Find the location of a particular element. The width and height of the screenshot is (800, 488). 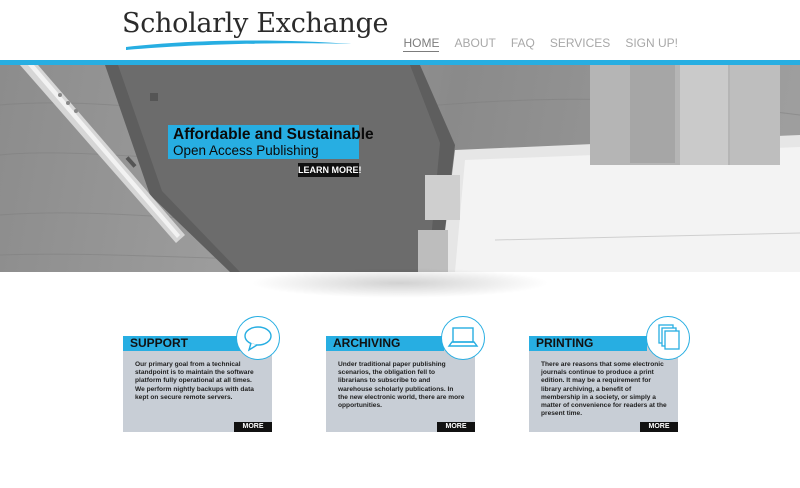

laptop-icon is located at coordinates (463, 338).